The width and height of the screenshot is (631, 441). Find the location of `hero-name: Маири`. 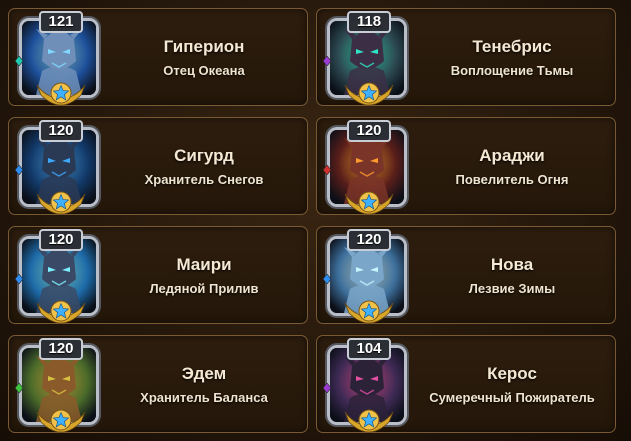

hero-name: Маири is located at coordinates (204, 264).